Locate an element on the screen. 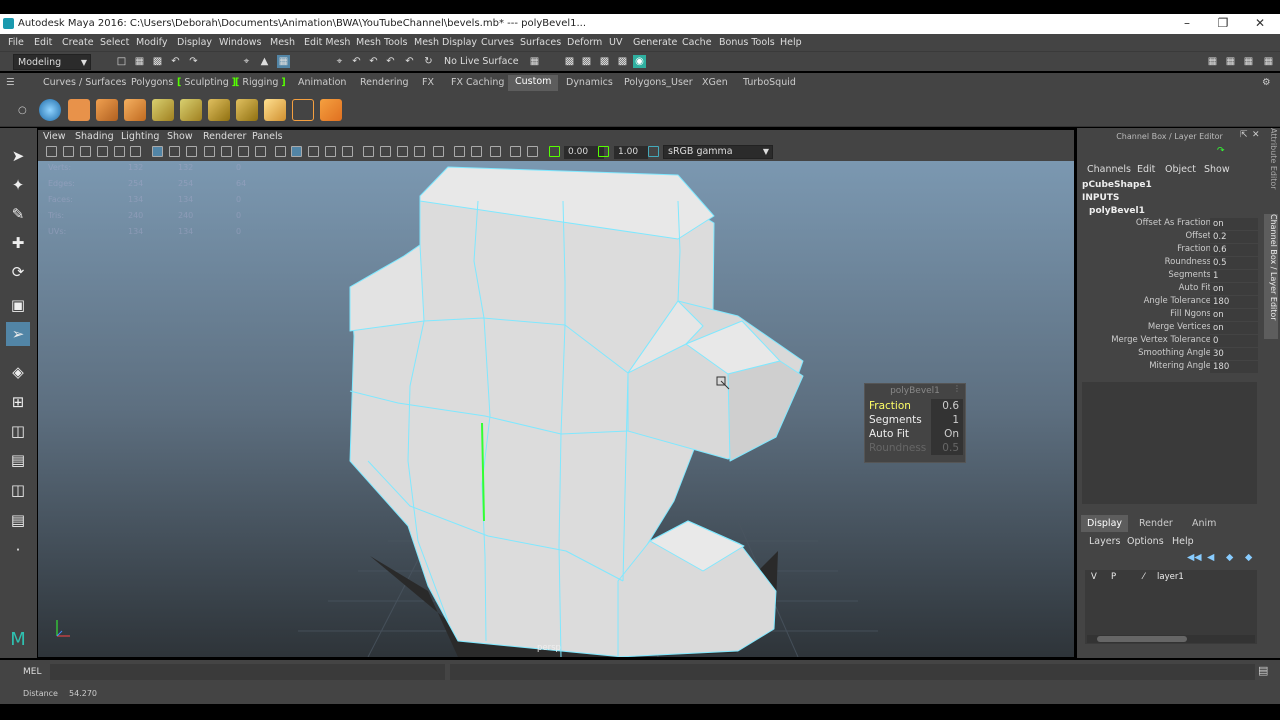 The height and width of the screenshot is (720, 1280). sphere-icon is located at coordinates (50, 110).